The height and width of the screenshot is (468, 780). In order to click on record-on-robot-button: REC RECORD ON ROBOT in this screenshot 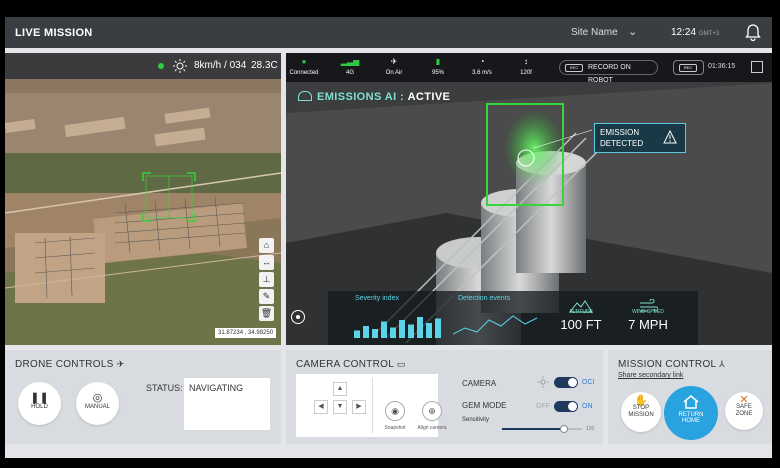, I will do `click(608, 72)`.